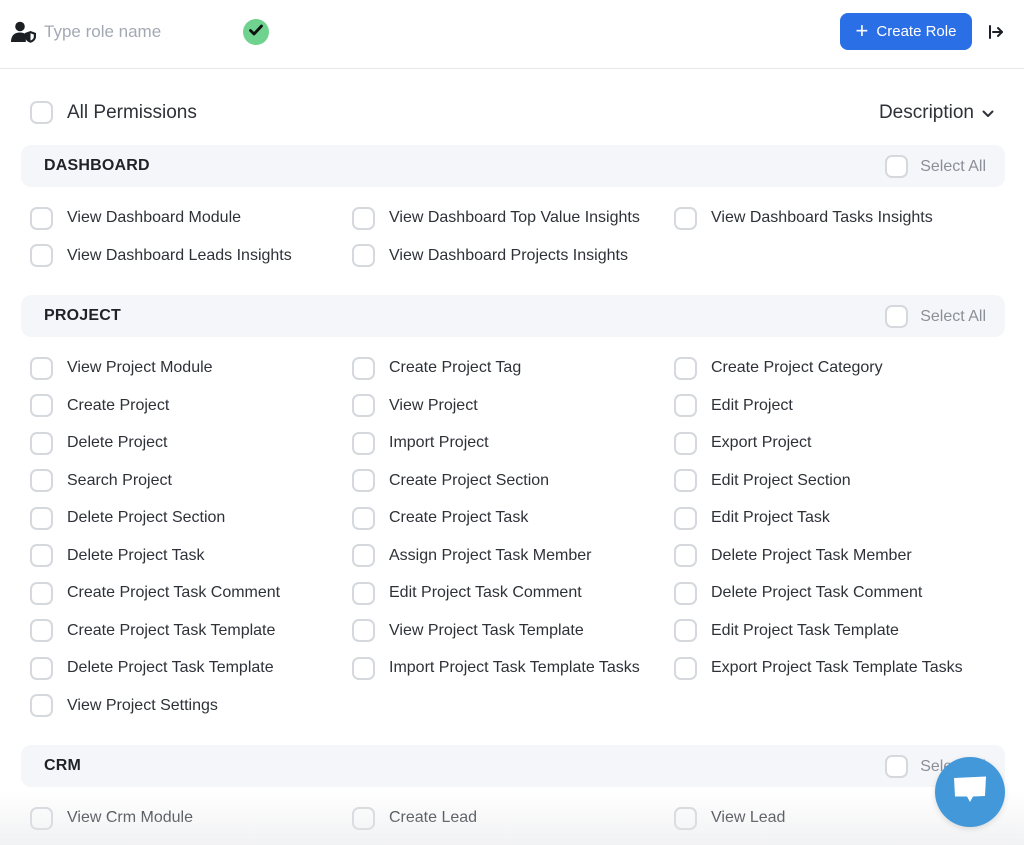 The width and height of the screenshot is (1024, 845). I want to click on permission-item: View Project Task Template, so click(468, 631).